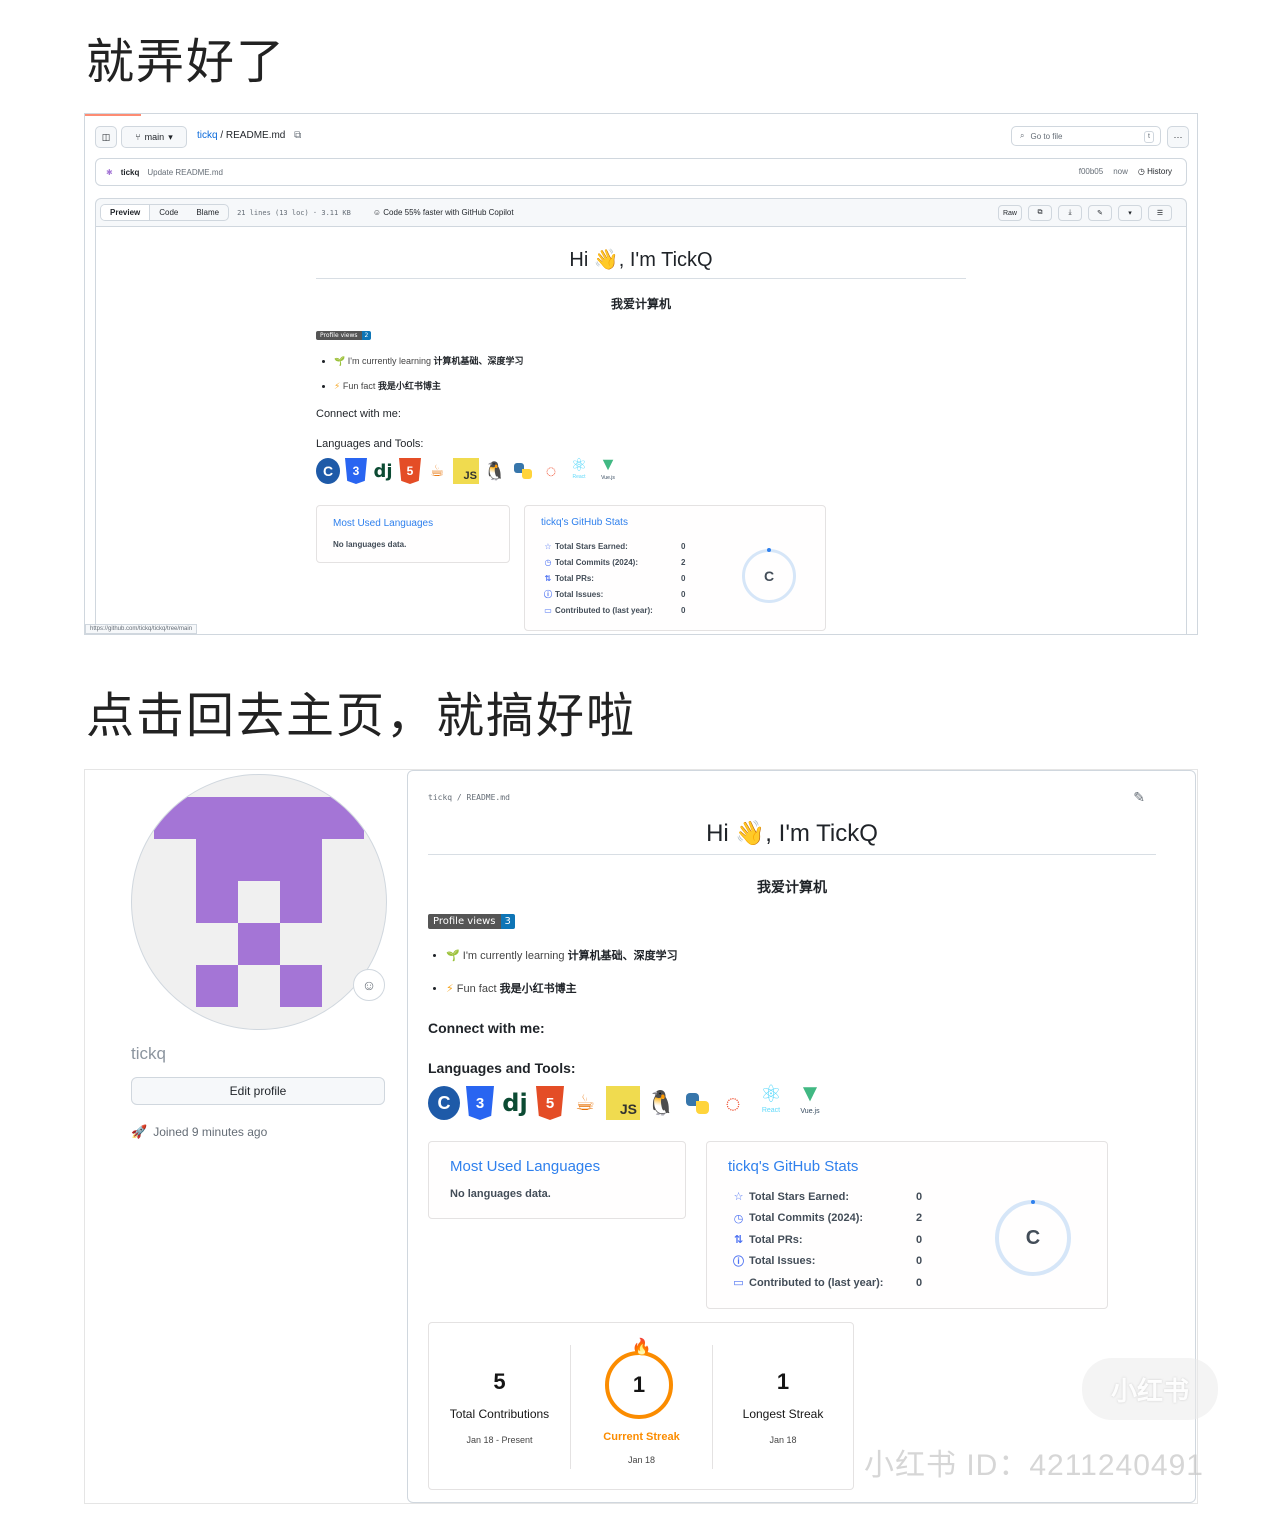  Describe the element at coordinates (816, 1282) in the screenshot. I see `stat-label: Contributed to (last year):` at that location.